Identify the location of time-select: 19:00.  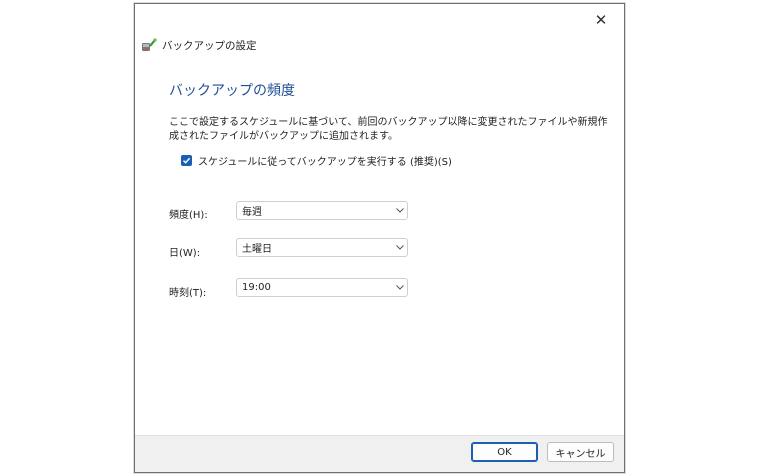
(322, 287).